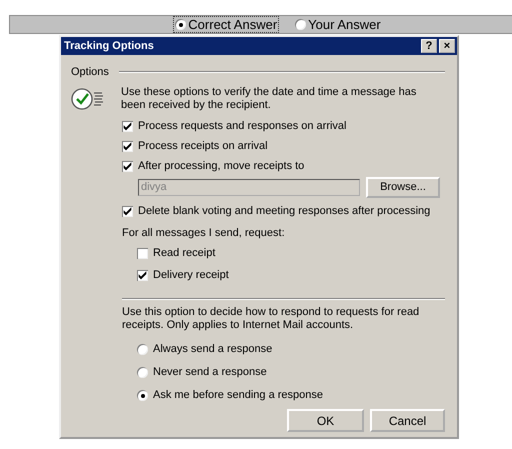 Image resolution: width=512 pixels, height=449 pixels. Describe the element at coordinates (284, 211) in the screenshot. I see `checkbox-label: Delete blank voting and meeting responses after processing` at that location.